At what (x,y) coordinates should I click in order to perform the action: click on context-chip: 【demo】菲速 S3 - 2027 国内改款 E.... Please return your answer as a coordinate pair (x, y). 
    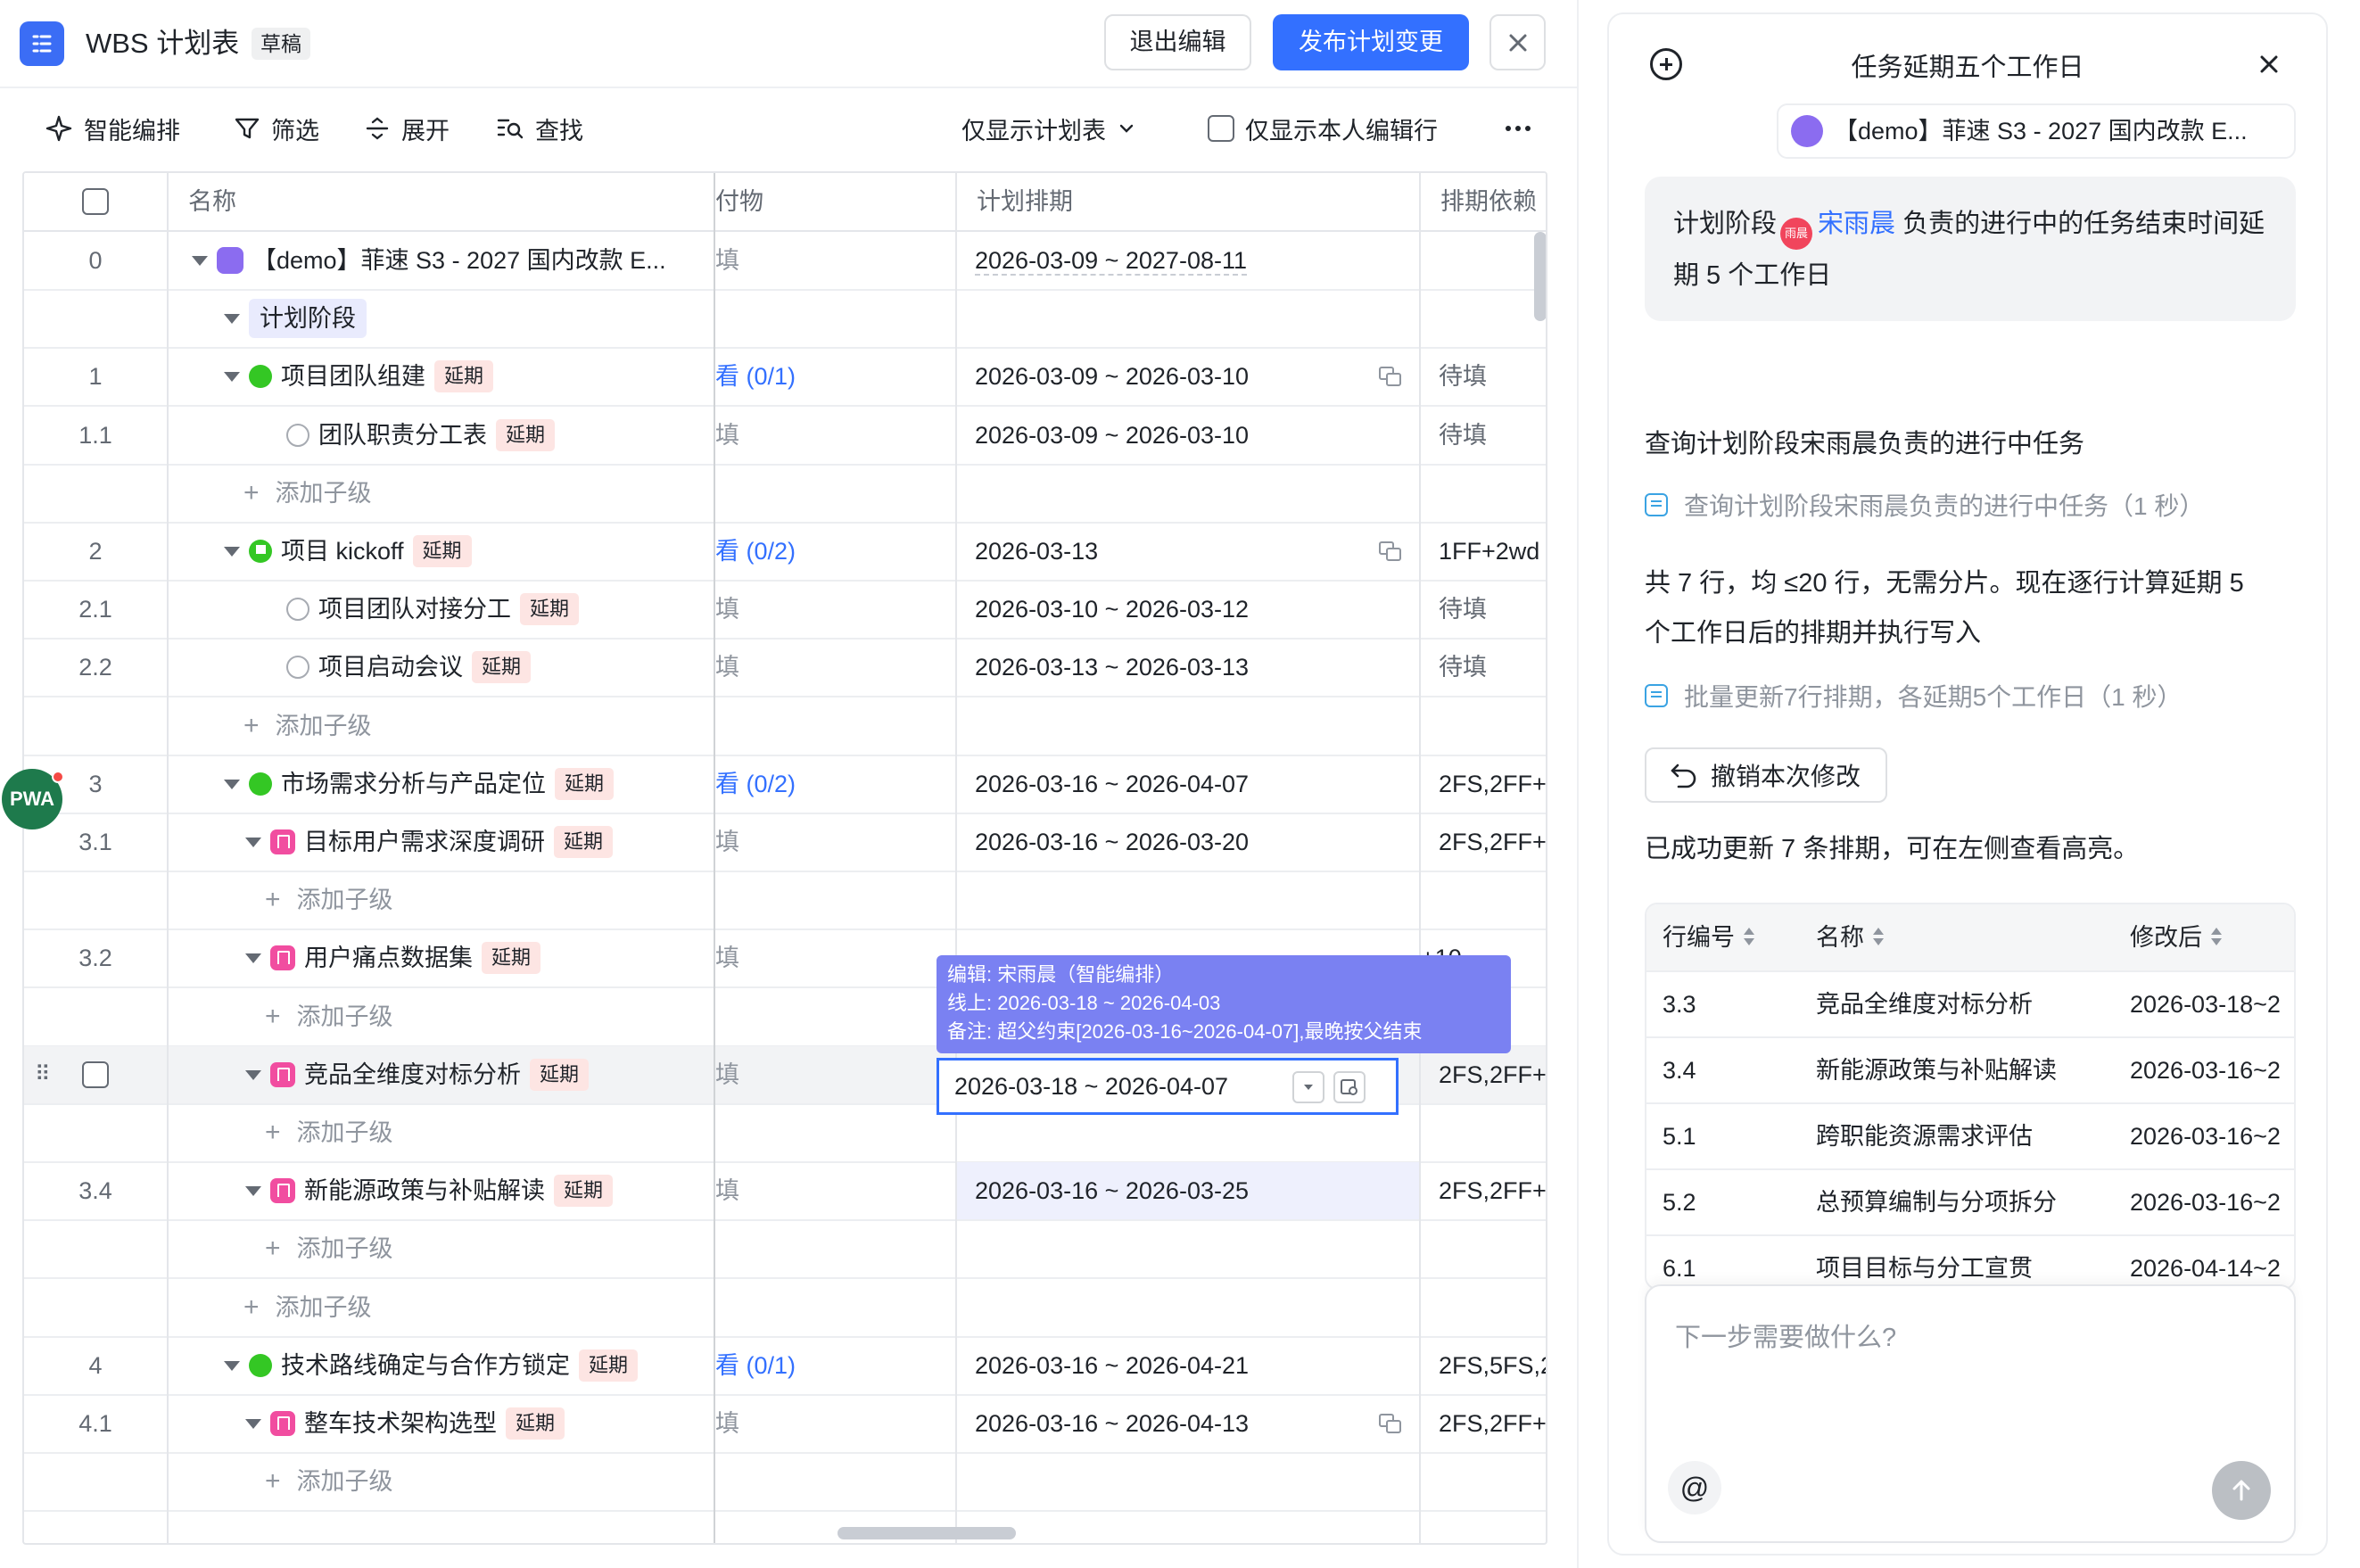
    Looking at the image, I should click on (2036, 131).